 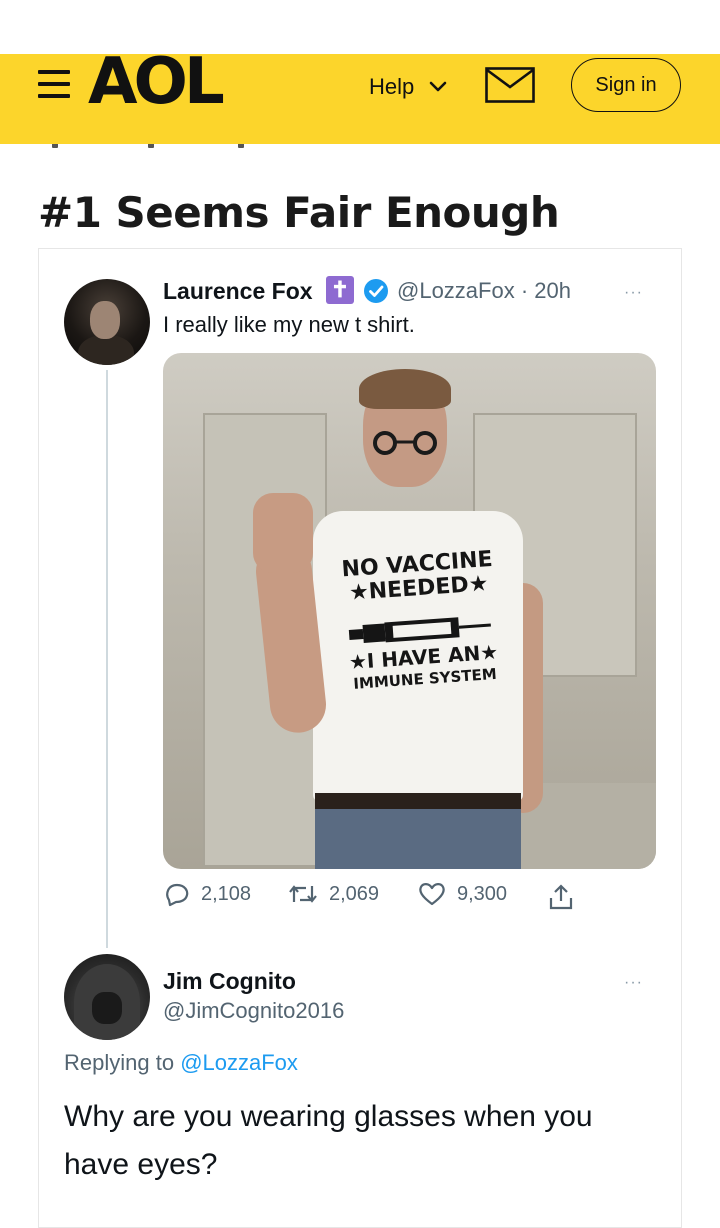 What do you see at coordinates (177, 895) in the screenshot?
I see `reply-icon` at bounding box center [177, 895].